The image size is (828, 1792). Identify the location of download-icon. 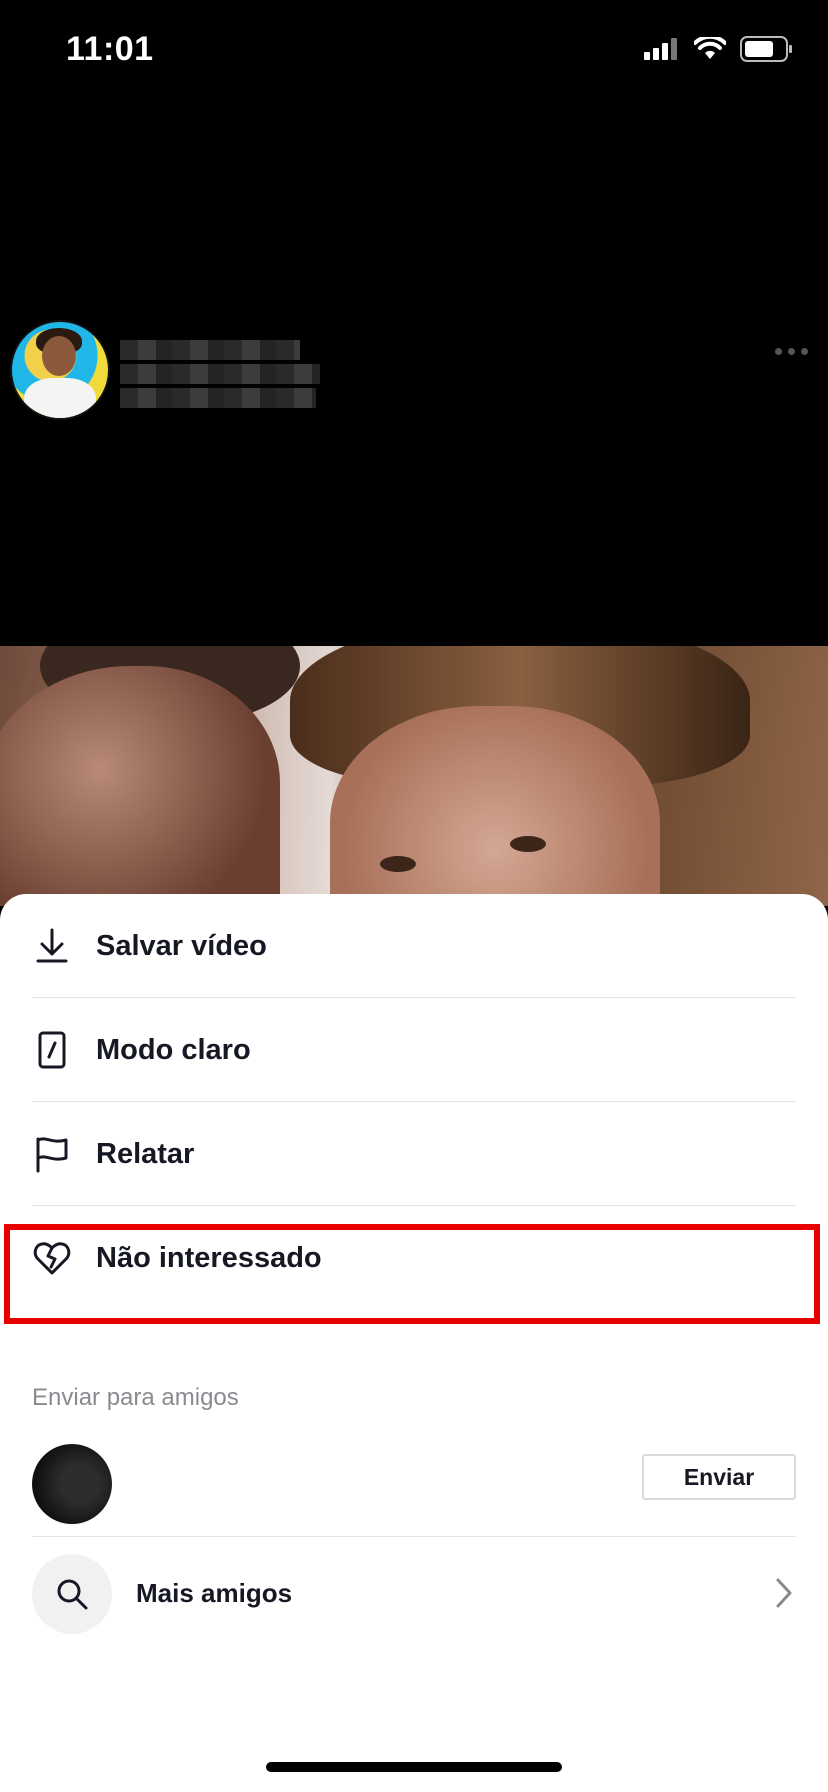
(52, 945).